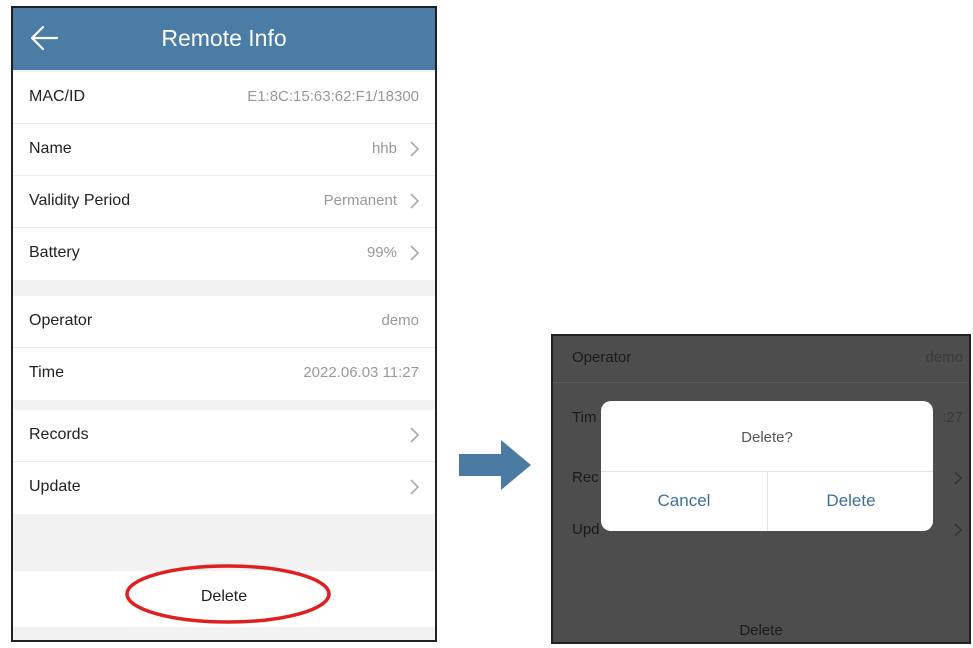 Image resolution: width=973 pixels, height=648 pixels. Describe the element at coordinates (228, 594) in the screenshot. I see `highlight-oval` at that location.